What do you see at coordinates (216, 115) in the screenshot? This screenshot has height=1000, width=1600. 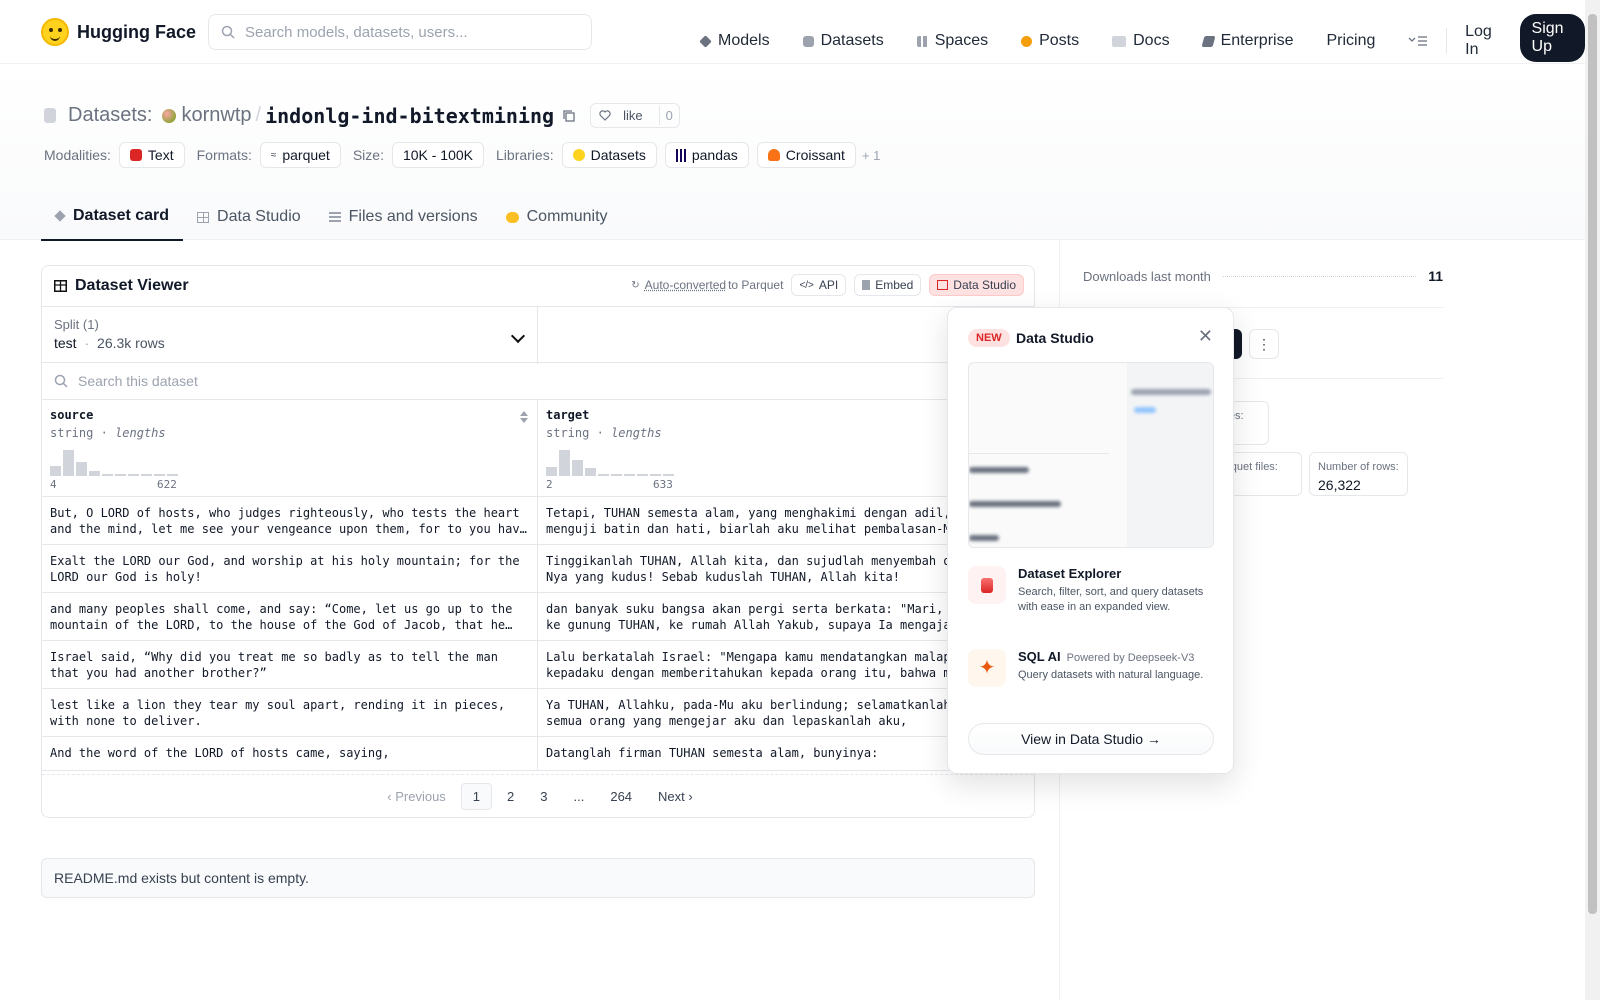 I see `owner-link: kornwtp` at bounding box center [216, 115].